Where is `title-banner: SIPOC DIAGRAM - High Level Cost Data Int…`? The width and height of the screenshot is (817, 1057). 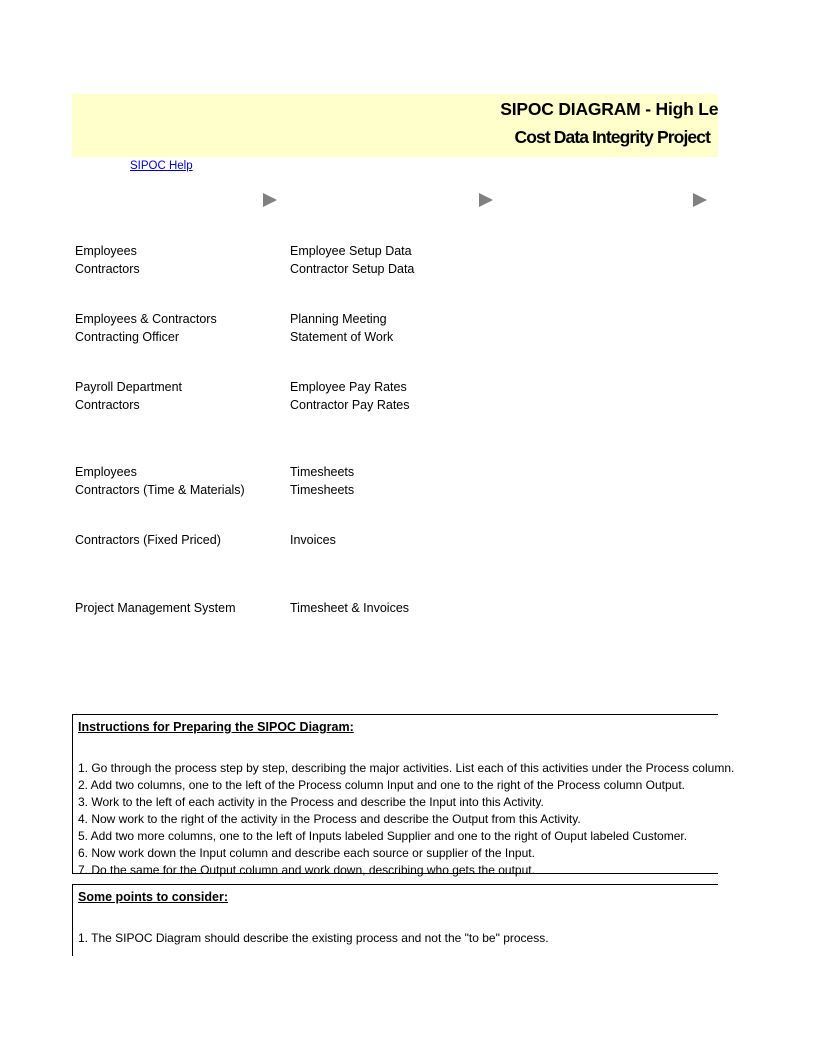 title-banner: SIPOC DIAGRAM - High Level Cost Data Int… is located at coordinates (395, 125).